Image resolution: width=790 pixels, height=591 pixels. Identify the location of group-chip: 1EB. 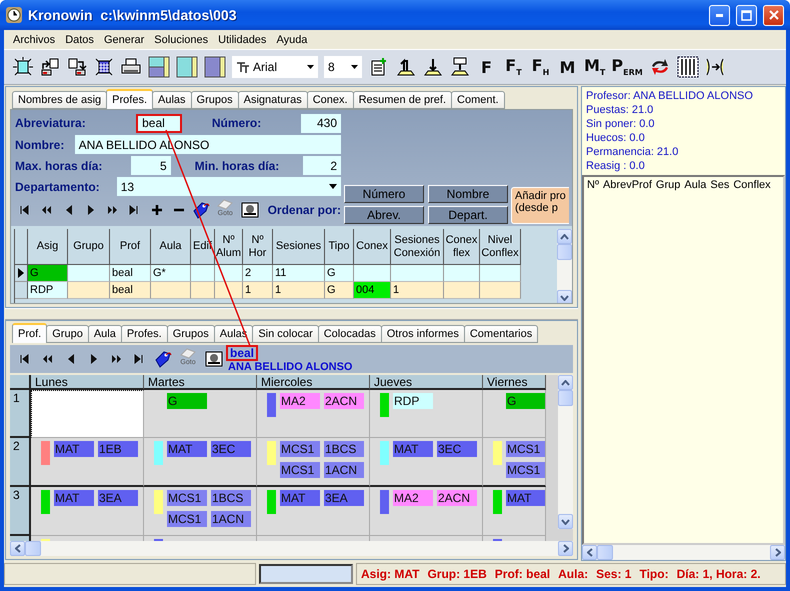
(118, 449).